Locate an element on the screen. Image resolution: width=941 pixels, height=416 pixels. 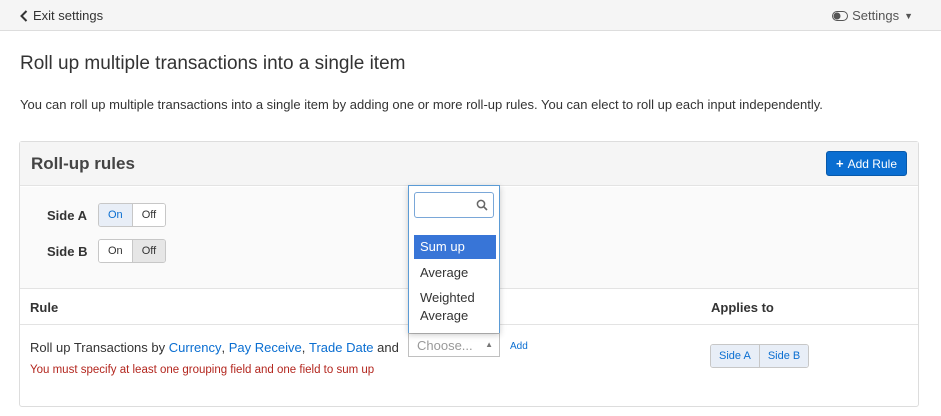
exit-settings-label: Exit settings is located at coordinates (68, 15).